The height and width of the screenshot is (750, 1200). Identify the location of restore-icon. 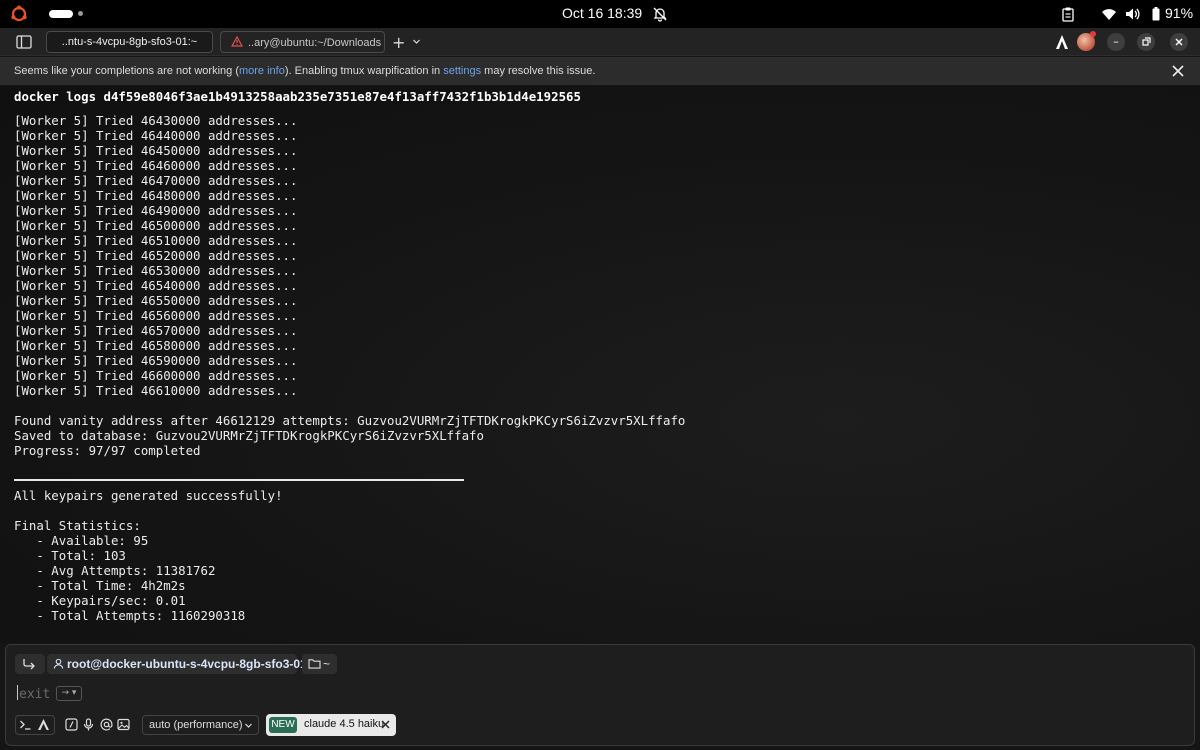
(1146, 41).